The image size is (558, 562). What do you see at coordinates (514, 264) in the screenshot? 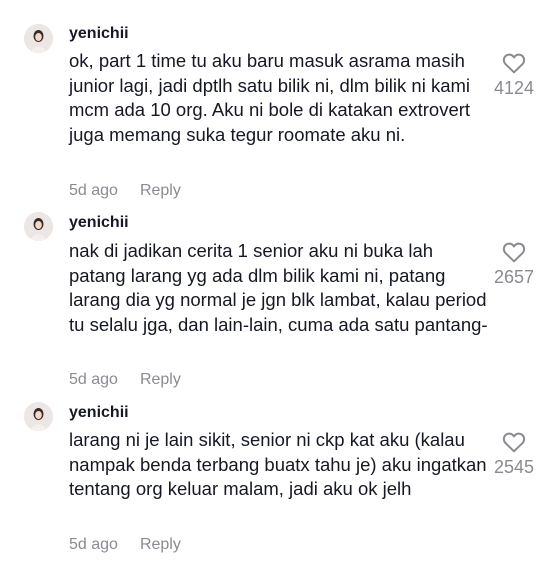
I see `like-control: 2657` at bounding box center [514, 264].